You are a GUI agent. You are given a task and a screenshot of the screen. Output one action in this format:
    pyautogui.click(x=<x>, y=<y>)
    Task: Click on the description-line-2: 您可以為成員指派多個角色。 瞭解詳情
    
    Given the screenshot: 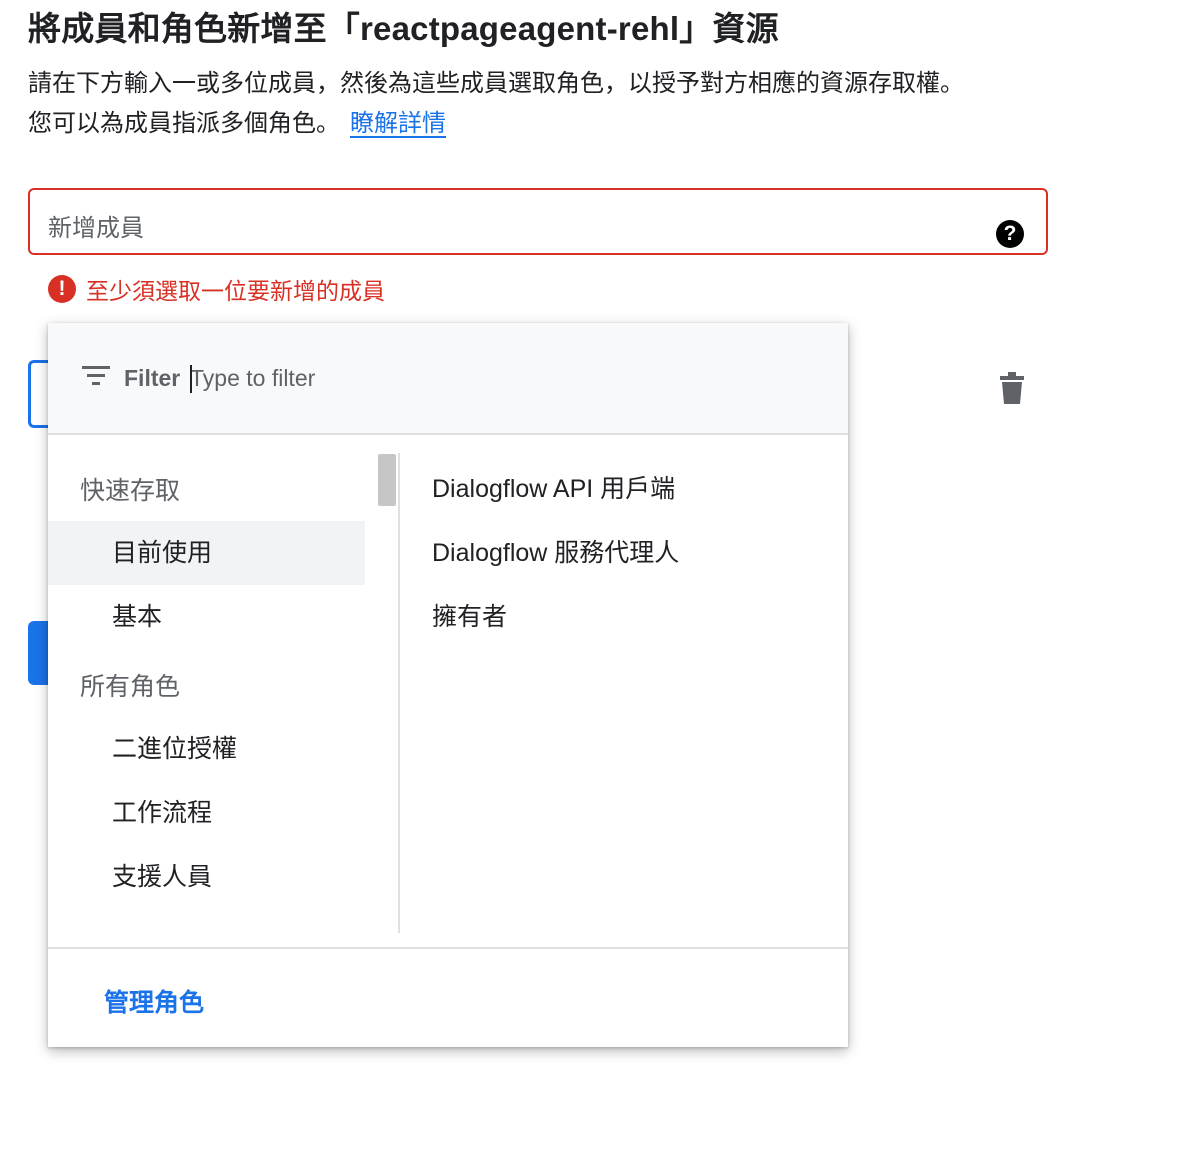 What is the action you would take?
    pyautogui.click(x=568, y=124)
    